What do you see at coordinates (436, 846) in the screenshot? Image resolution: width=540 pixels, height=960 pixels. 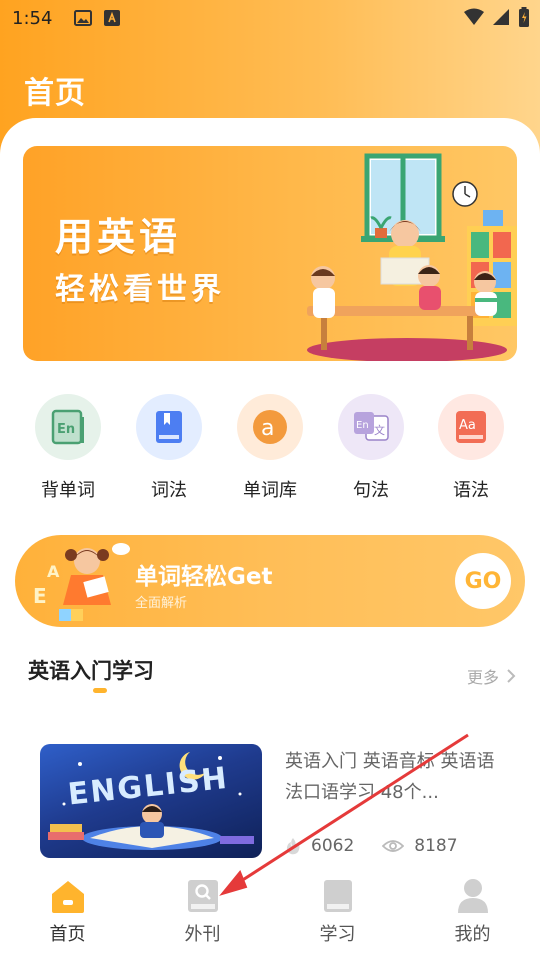 I see `views-count: 8187` at bounding box center [436, 846].